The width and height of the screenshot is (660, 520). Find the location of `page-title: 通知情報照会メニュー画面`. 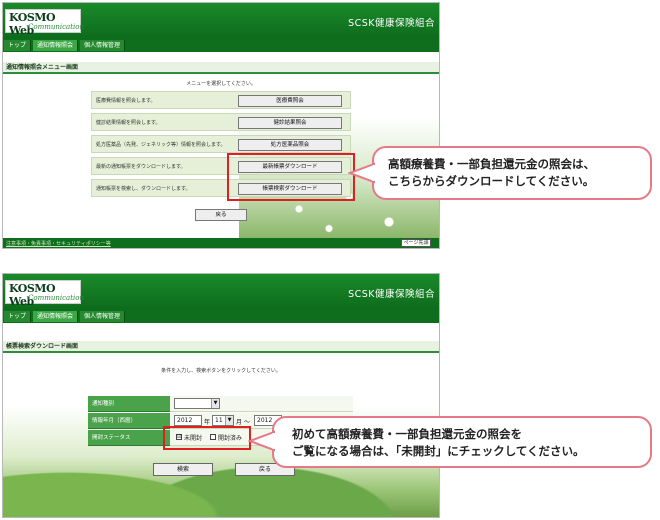

page-title: 通知情報照会メニュー画面 is located at coordinates (221, 68).